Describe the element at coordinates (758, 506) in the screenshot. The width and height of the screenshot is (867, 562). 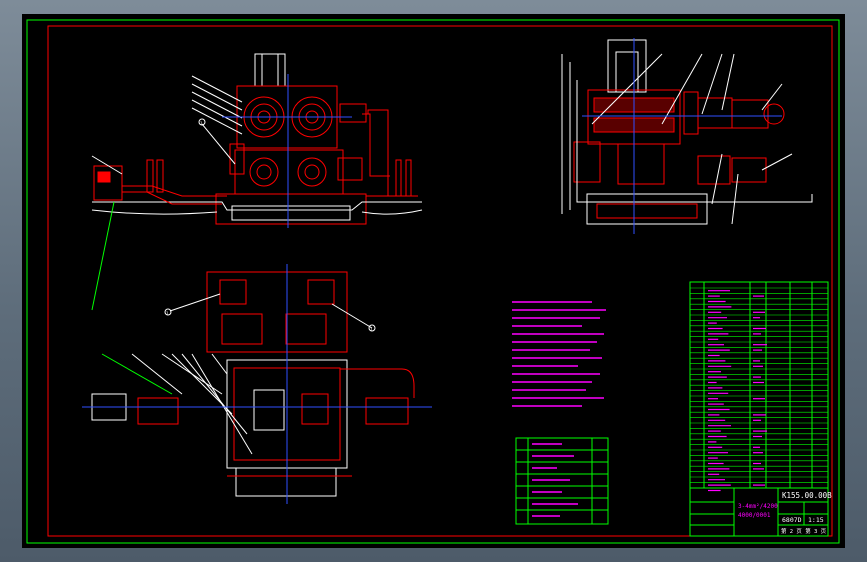
I see `title-line-1: 3-4mm²/4200` at that location.